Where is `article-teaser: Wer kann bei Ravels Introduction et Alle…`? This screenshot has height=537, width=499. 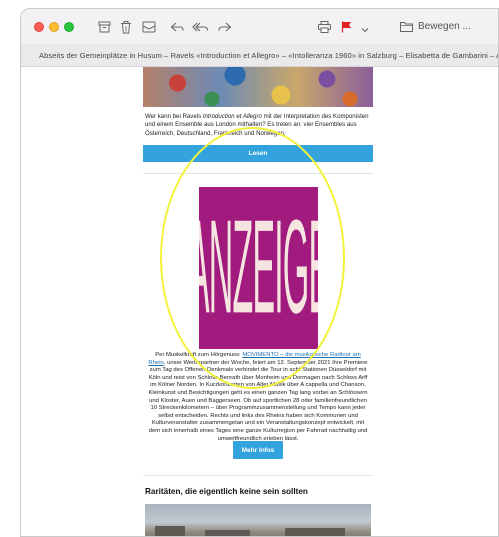 article-teaser: Wer kann bei Ravels Introduction et Alle… is located at coordinates (259, 125).